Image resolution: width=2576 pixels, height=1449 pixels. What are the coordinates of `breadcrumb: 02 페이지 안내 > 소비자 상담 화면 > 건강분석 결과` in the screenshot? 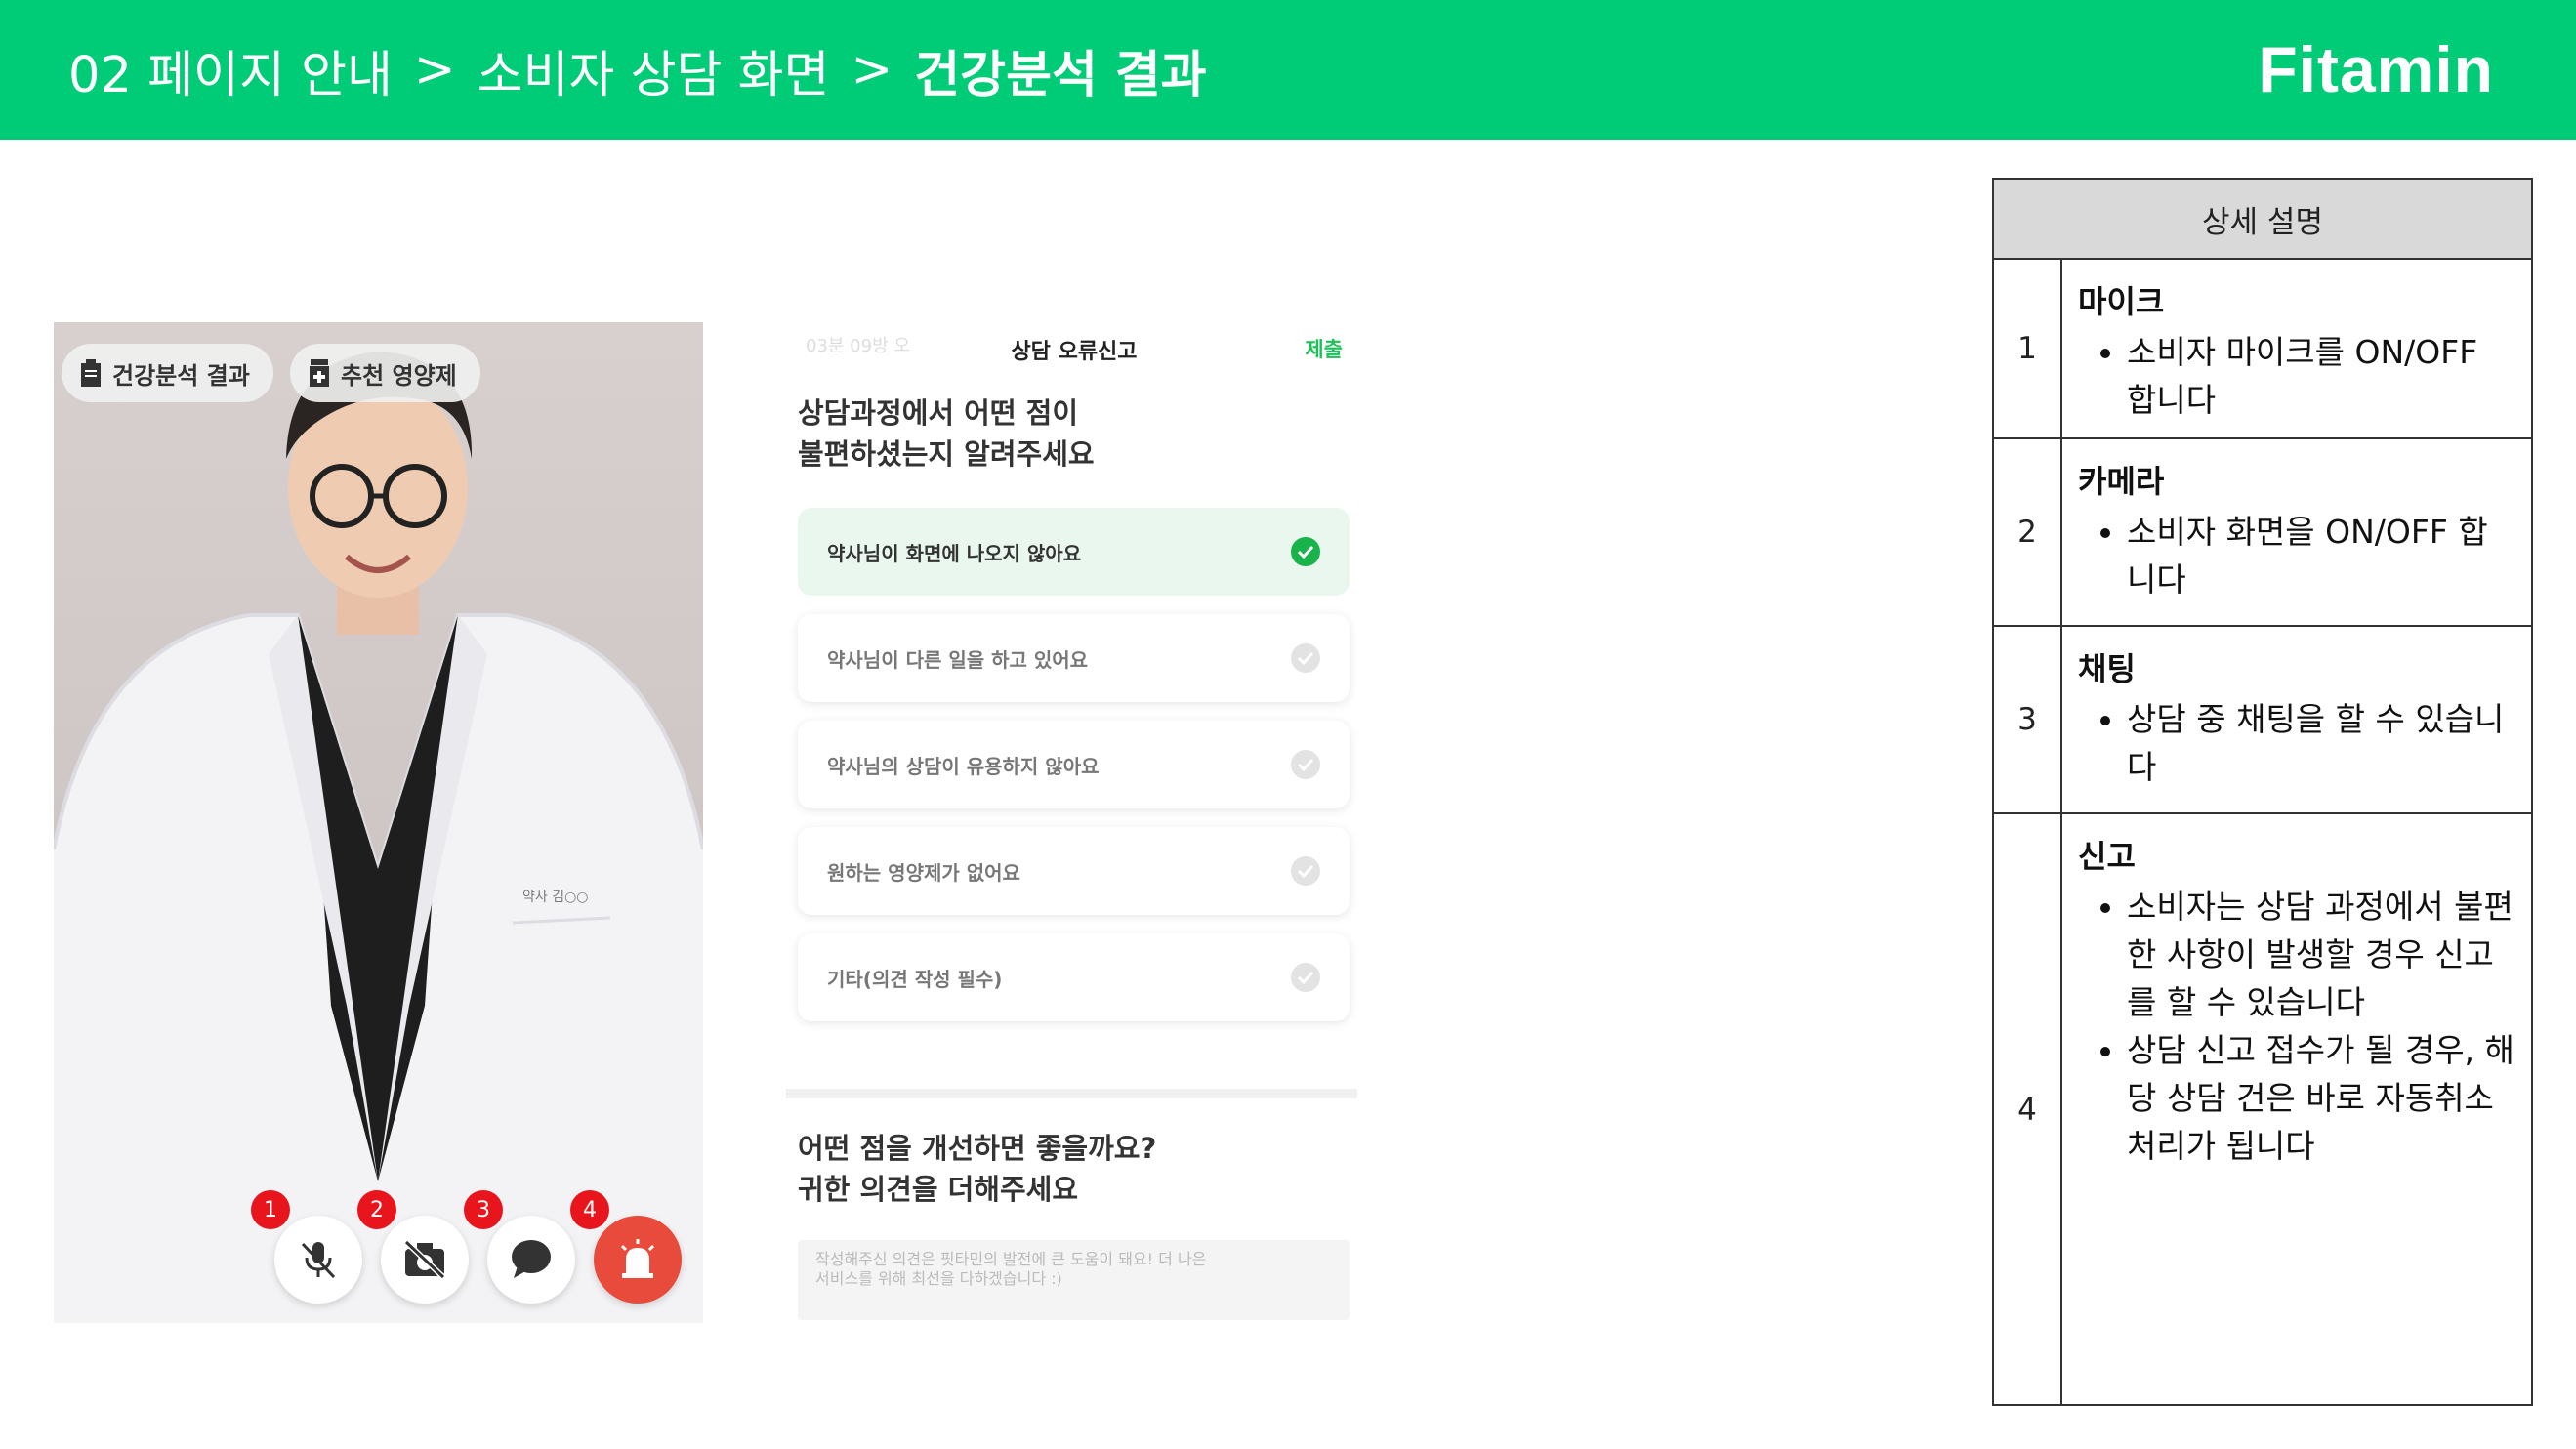 It's located at (637, 70).